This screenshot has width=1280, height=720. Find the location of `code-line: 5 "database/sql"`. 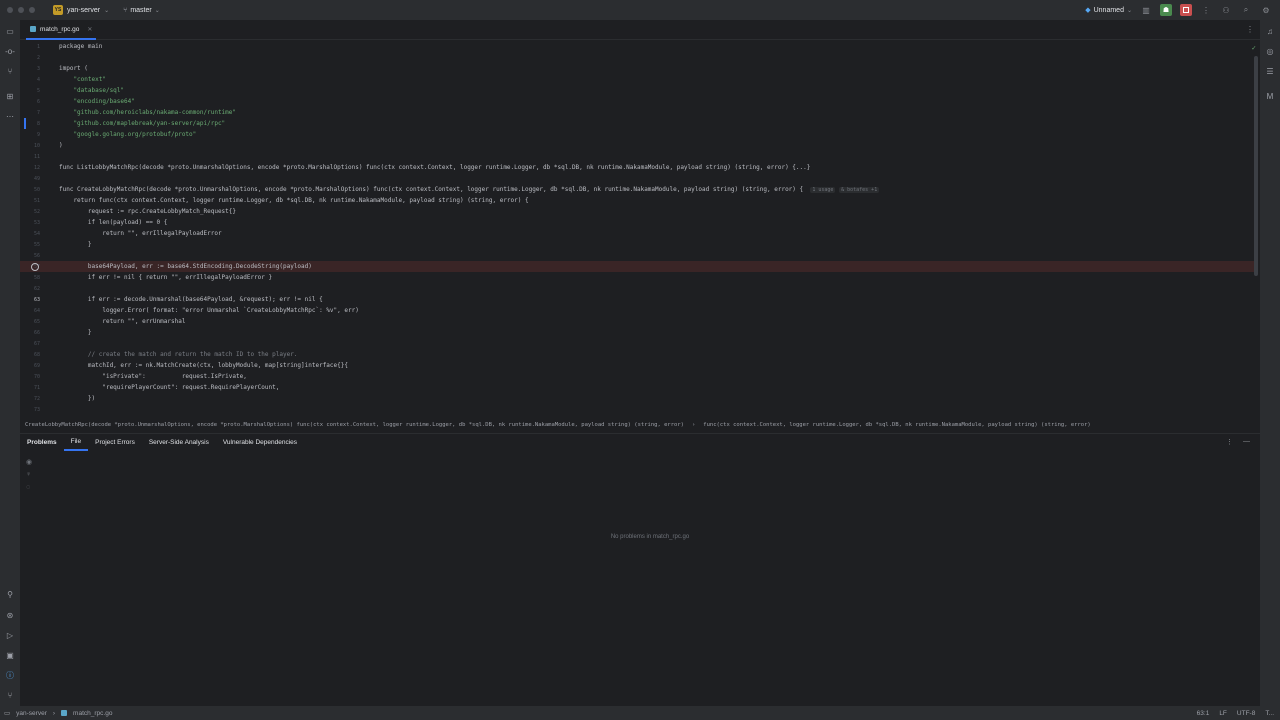

code-line: 5 "database/sql" is located at coordinates (637, 90).